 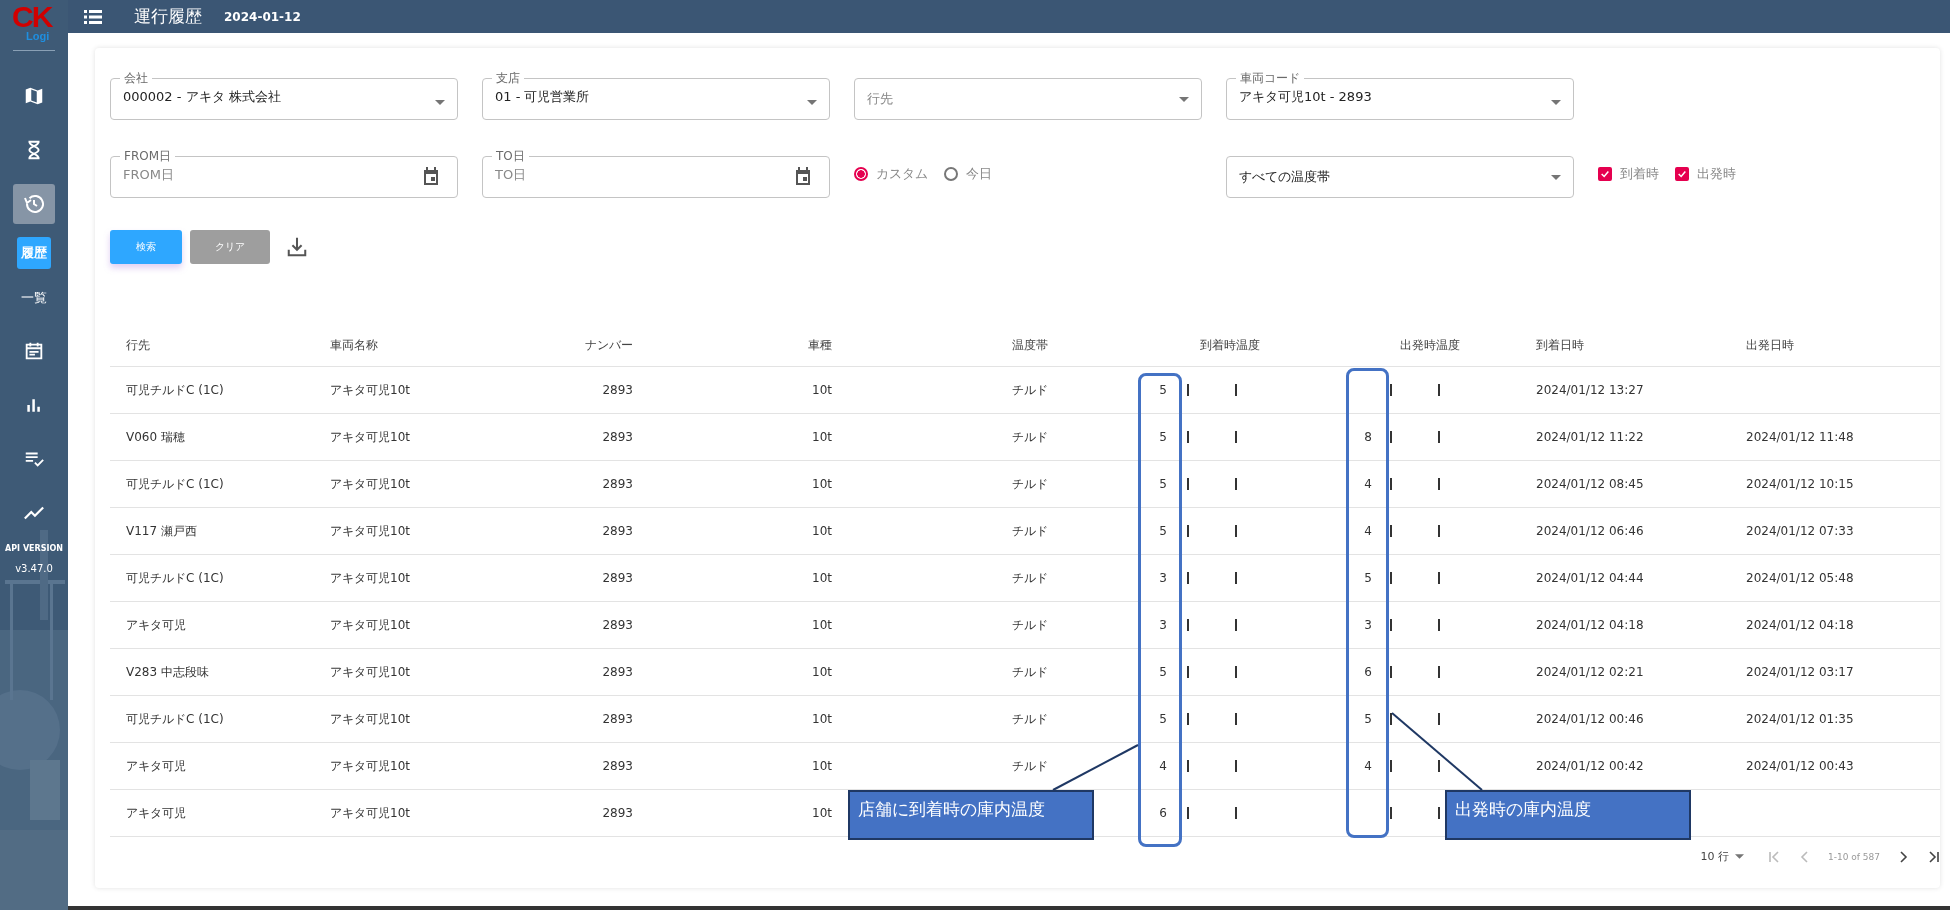 What do you see at coordinates (34, 204) in the screenshot?
I see `nav-button` at bounding box center [34, 204].